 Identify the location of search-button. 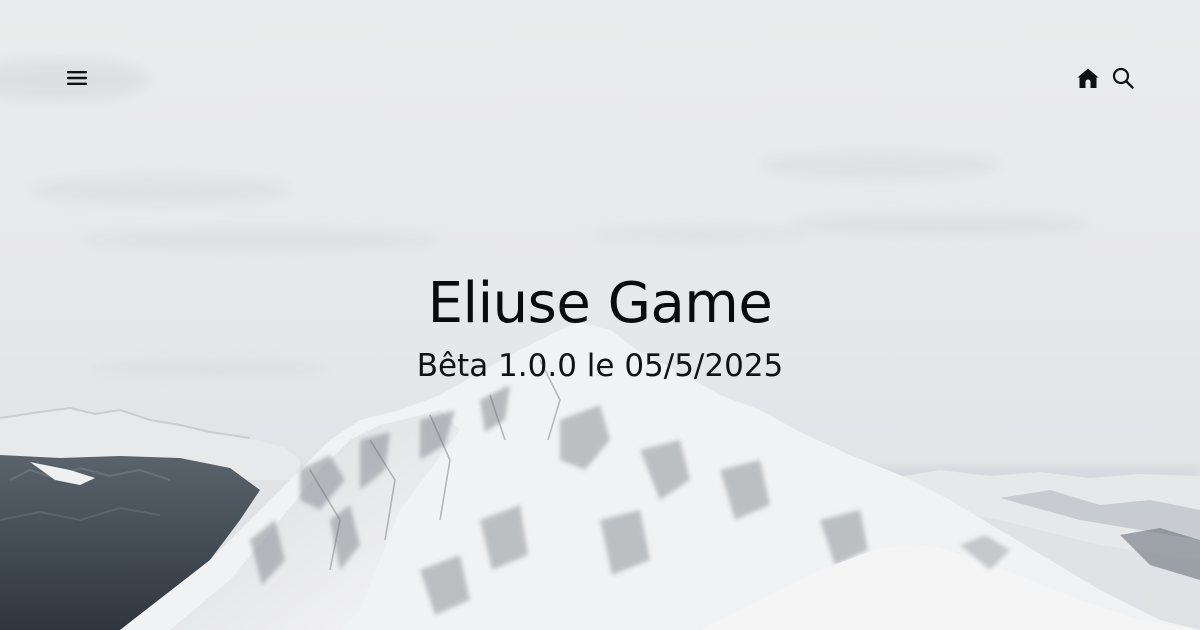
(1123, 78).